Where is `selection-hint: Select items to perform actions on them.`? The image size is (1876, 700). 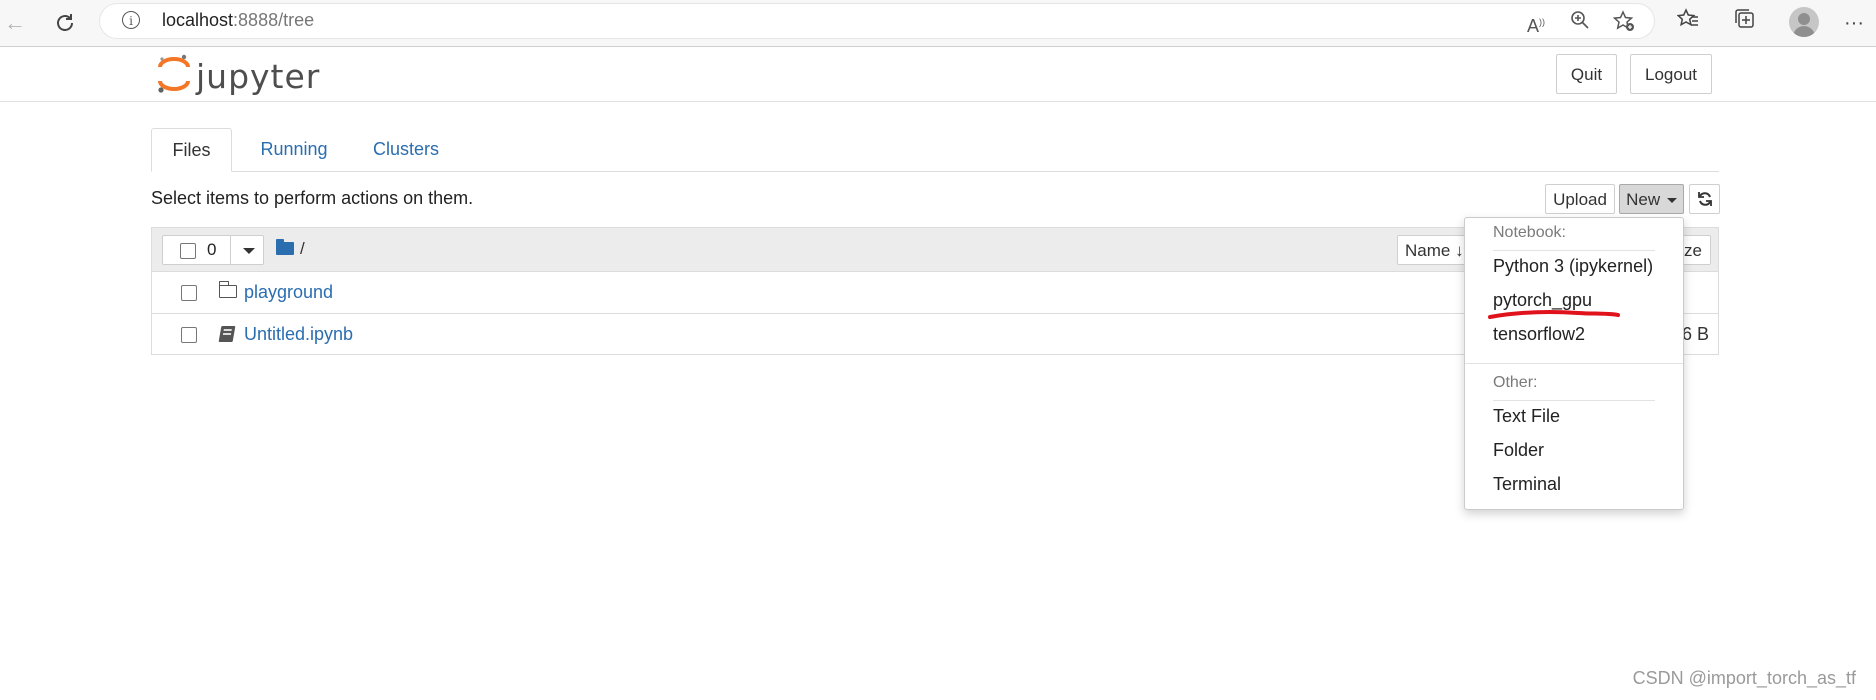
selection-hint: Select items to perform actions on them. is located at coordinates (312, 198).